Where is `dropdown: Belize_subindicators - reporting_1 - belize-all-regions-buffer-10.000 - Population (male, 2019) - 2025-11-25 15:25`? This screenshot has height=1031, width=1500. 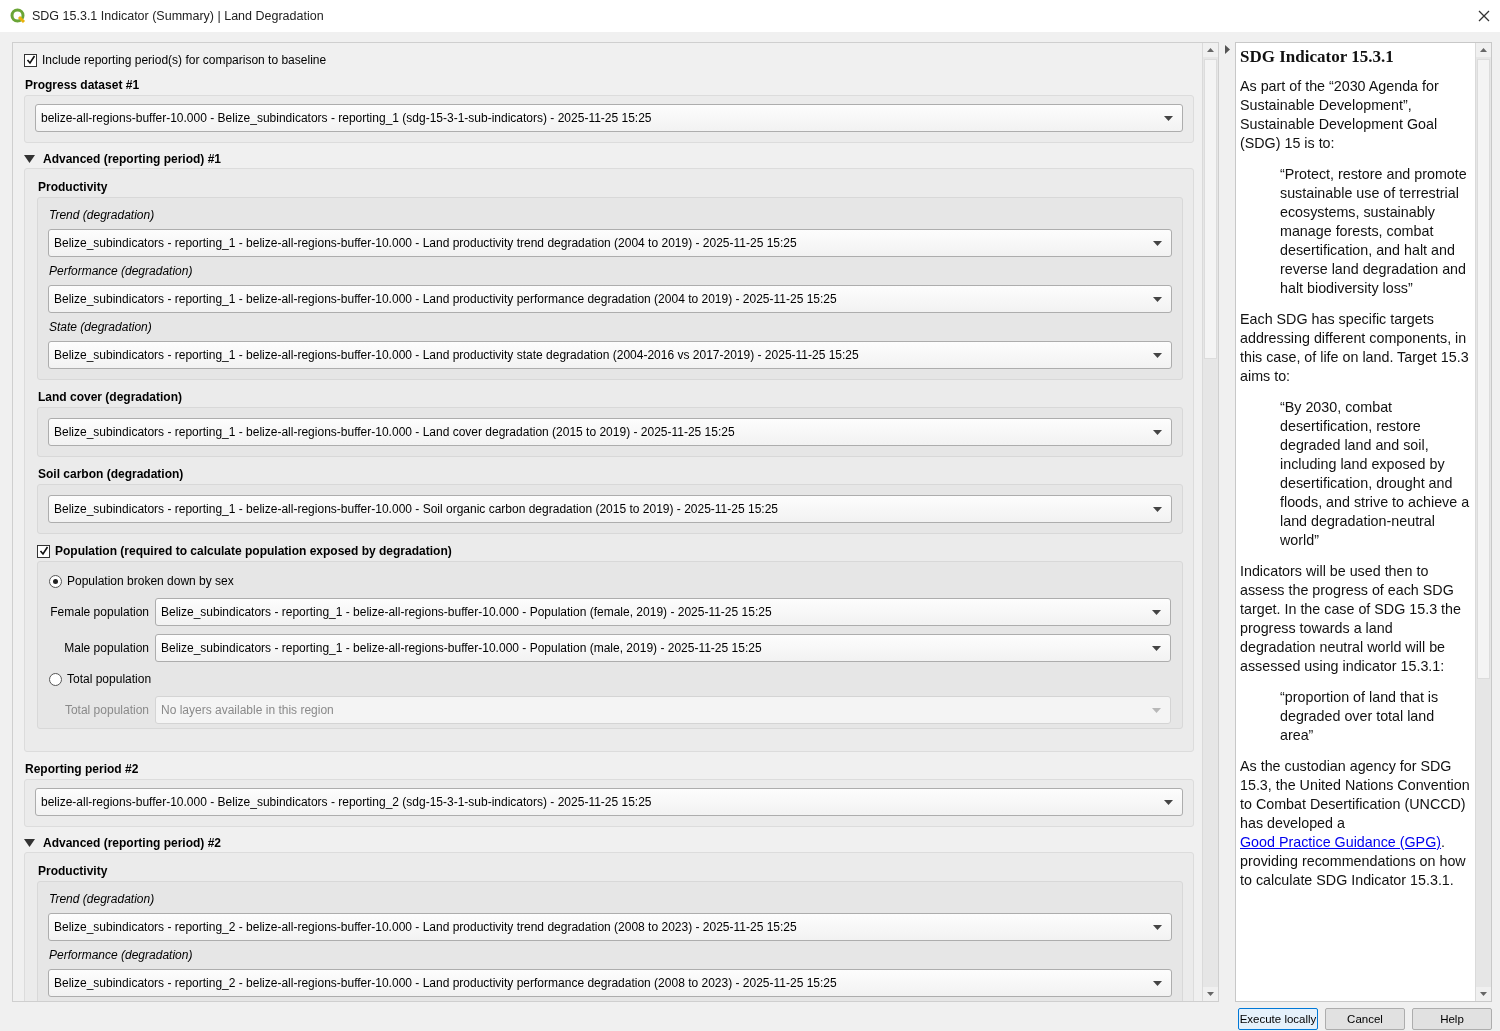 dropdown: Belize_subindicators - reporting_1 - belize-all-regions-buffer-10.000 - Population (male, 2019) - 2025-11-25 15:25 is located at coordinates (663, 648).